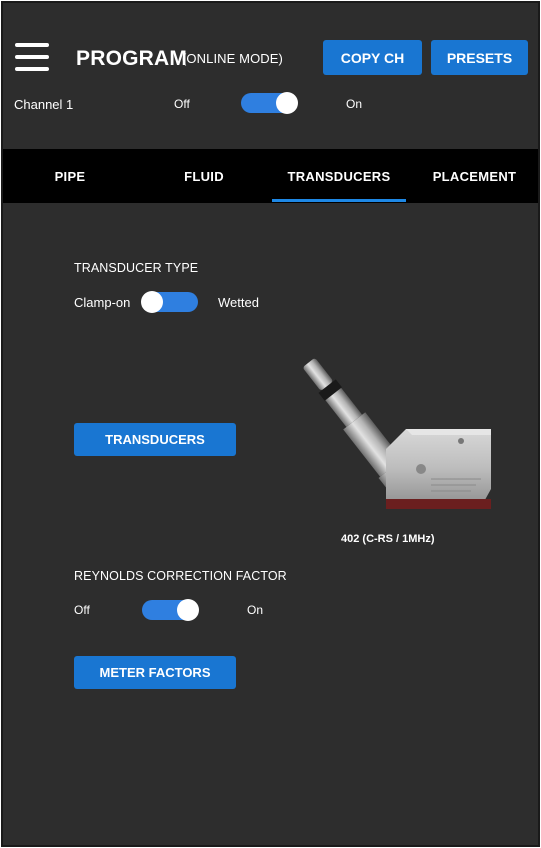  What do you see at coordinates (136, 268) in the screenshot?
I see `transducer-type-label: TRANSDUCER TYPE` at bounding box center [136, 268].